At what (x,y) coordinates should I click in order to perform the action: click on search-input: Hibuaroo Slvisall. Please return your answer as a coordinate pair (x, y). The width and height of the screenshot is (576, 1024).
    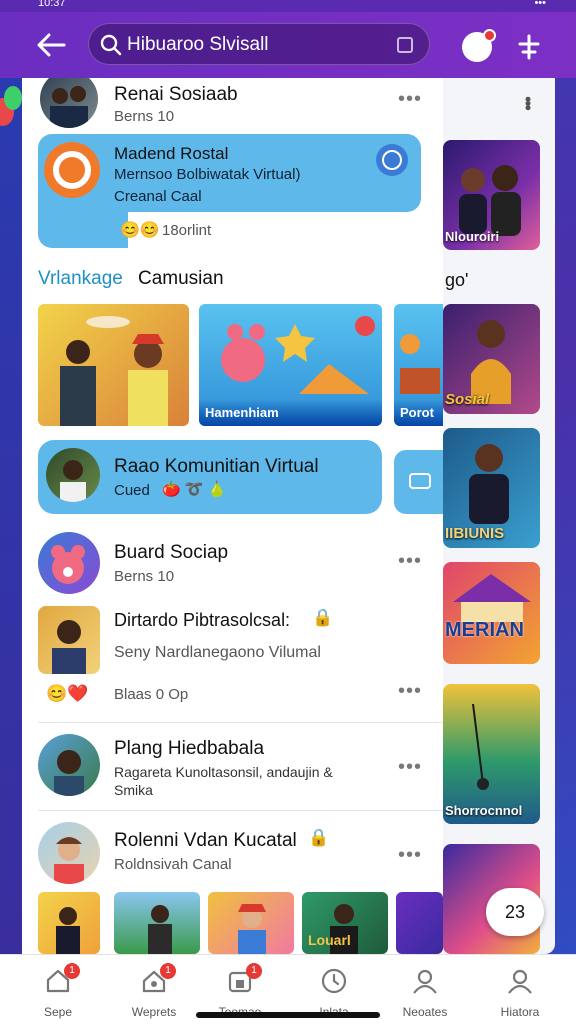
    Looking at the image, I should click on (259, 44).